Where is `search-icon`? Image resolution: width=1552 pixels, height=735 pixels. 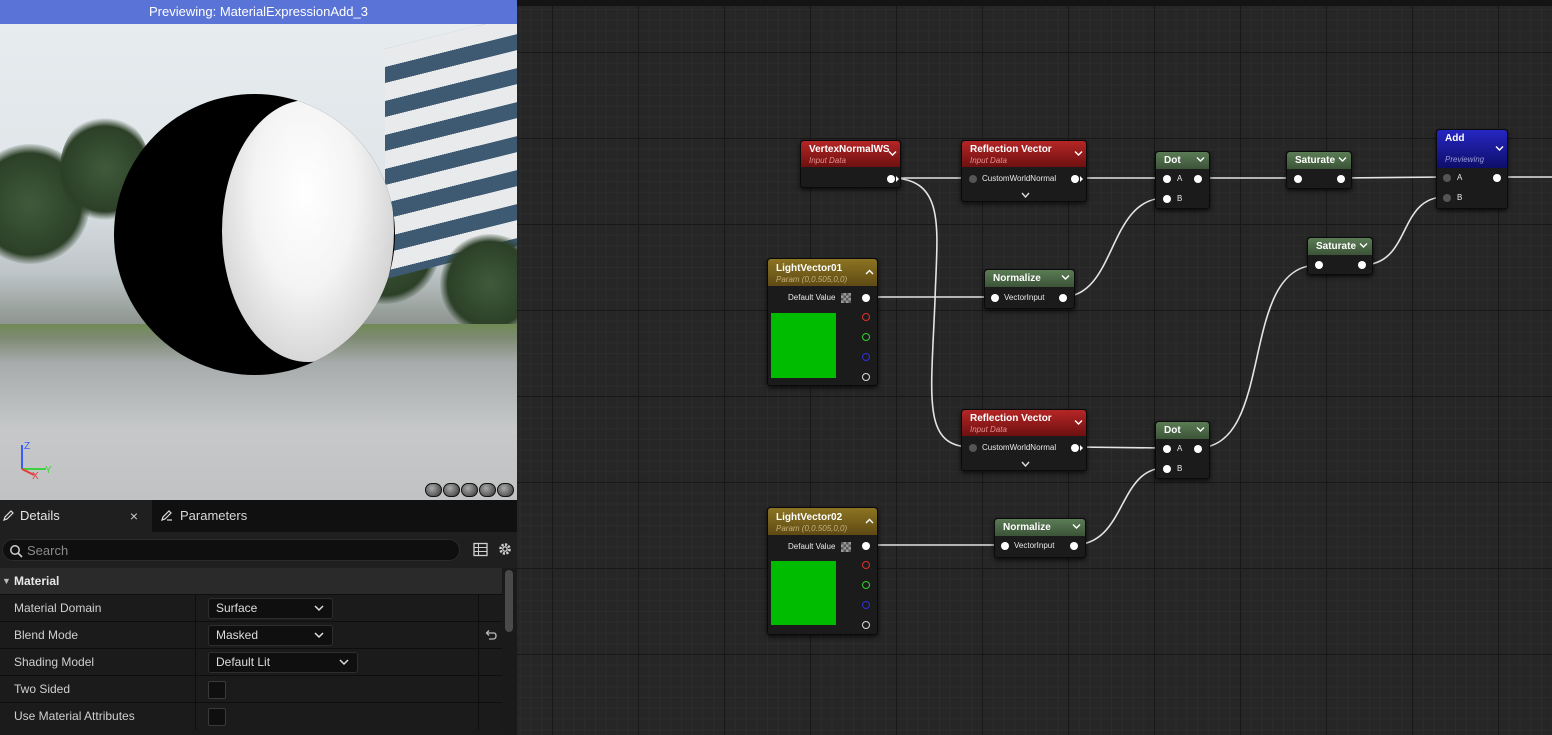
search-icon is located at coordinates (16, 551).